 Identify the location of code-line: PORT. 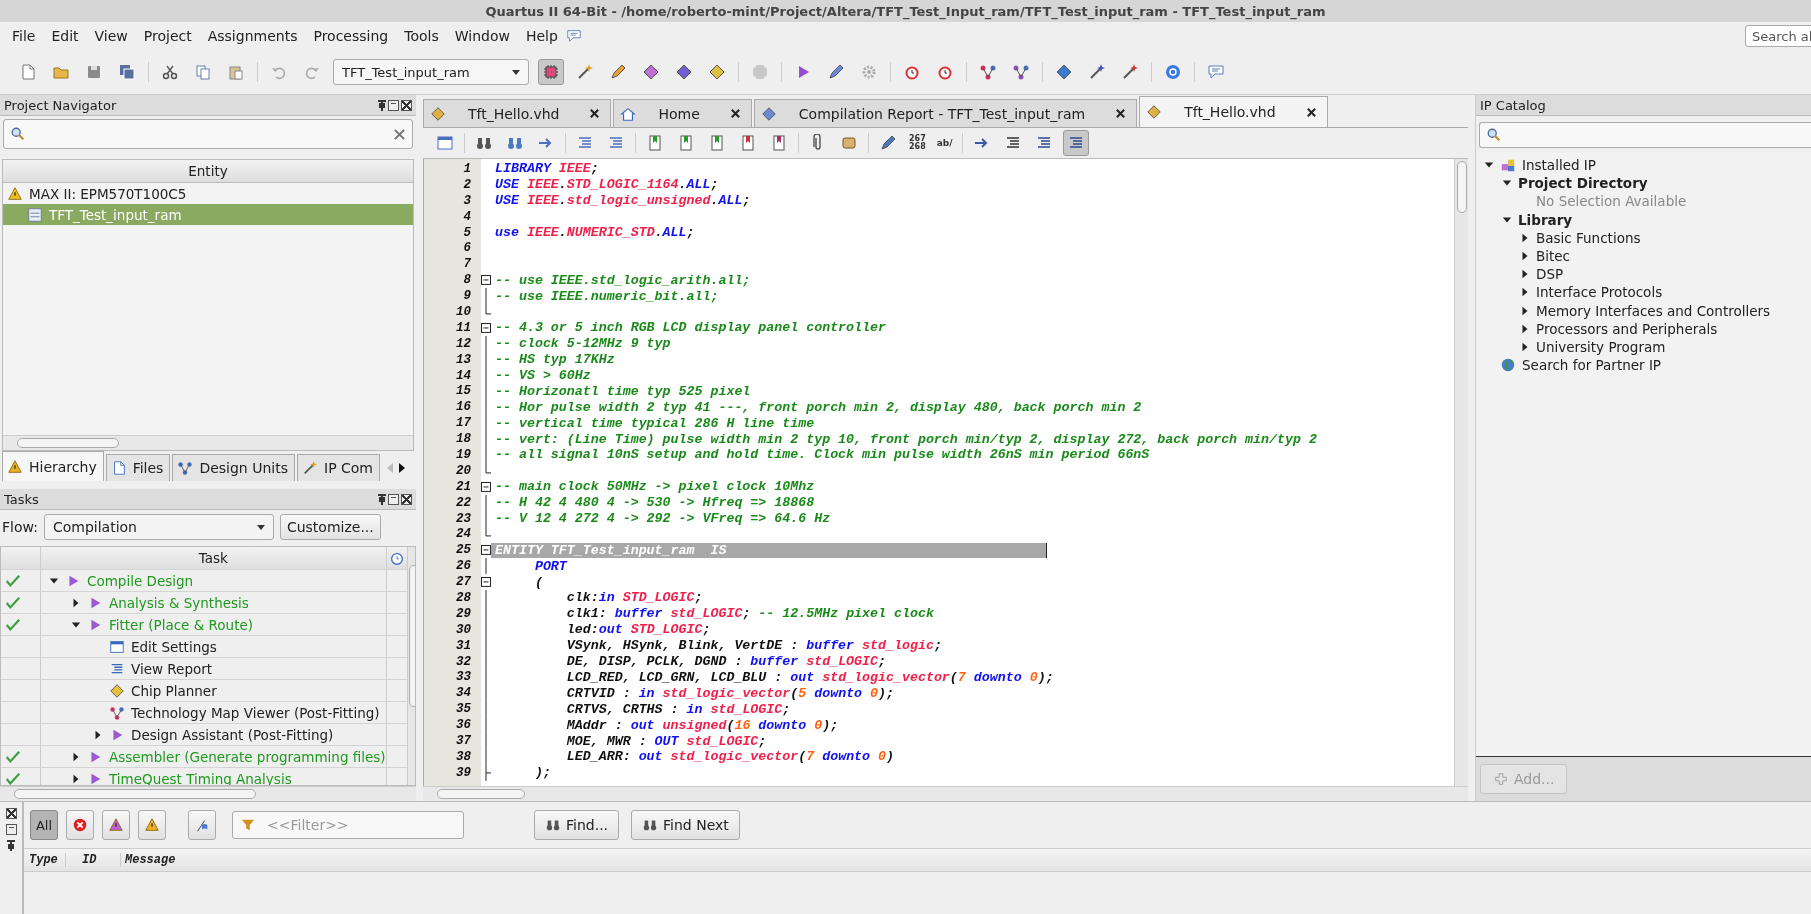
(550, 566).